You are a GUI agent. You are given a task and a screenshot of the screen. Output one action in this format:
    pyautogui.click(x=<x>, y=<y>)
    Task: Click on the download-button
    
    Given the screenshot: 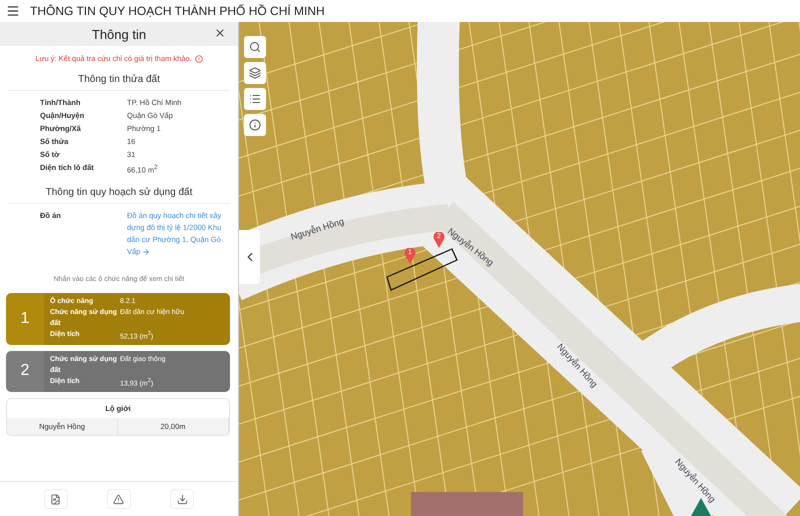 What is the action you would take?
    pyautogui.click(x=182, y=499)
    